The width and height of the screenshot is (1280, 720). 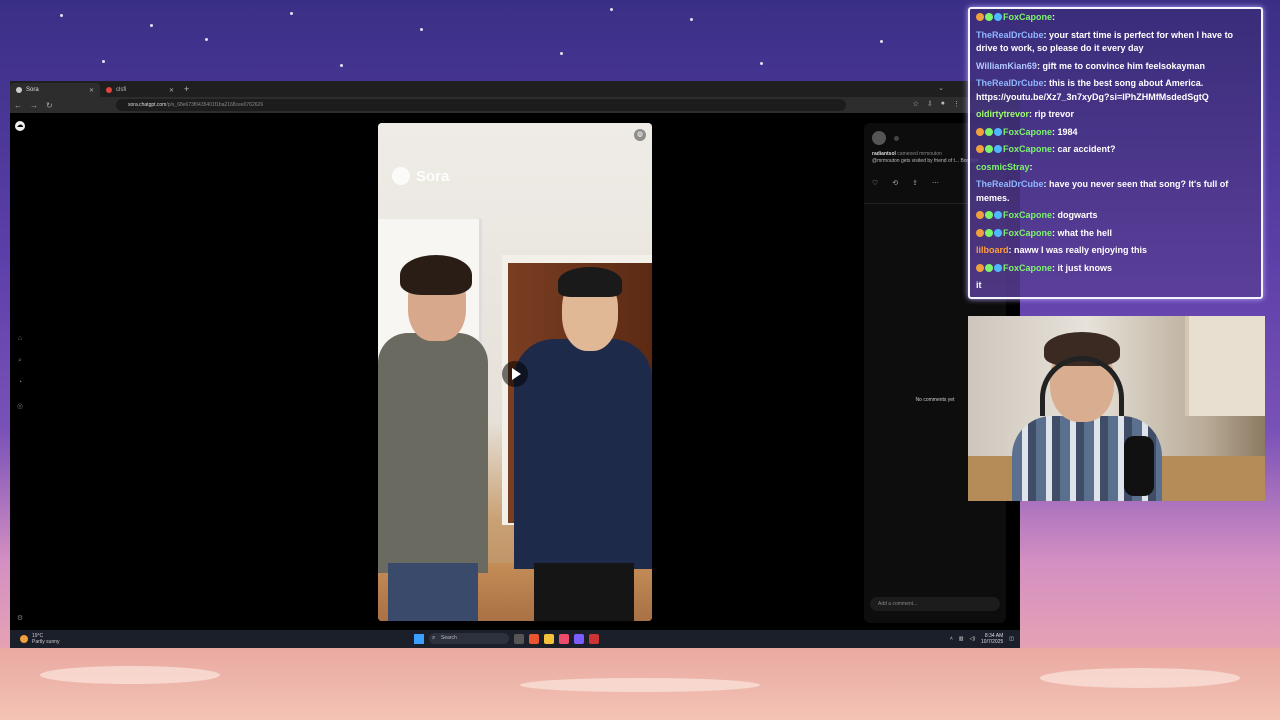 I want to click on profile-icon: ◎, so click(x=20, y=407).